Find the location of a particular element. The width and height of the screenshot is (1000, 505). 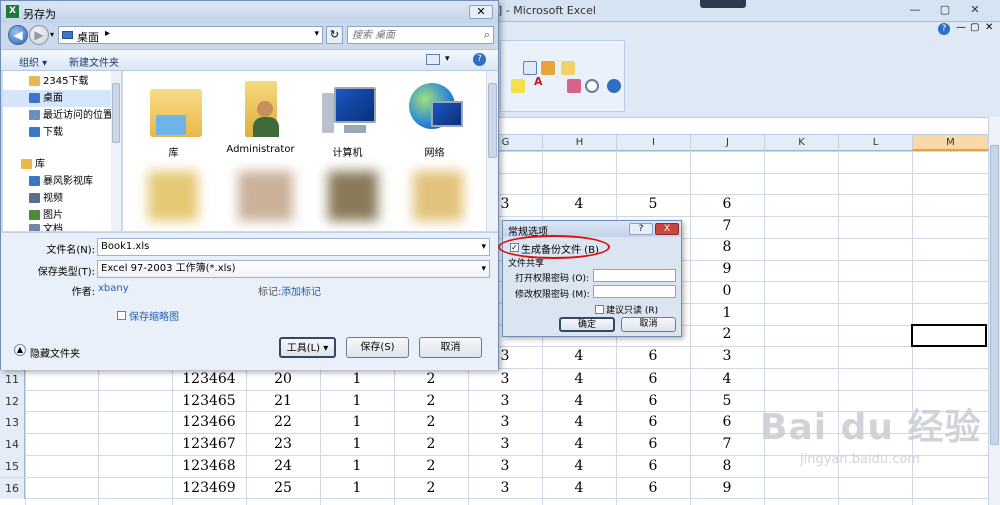

view-dropdown-icon: ▾ is located at coordinates (447, 59).